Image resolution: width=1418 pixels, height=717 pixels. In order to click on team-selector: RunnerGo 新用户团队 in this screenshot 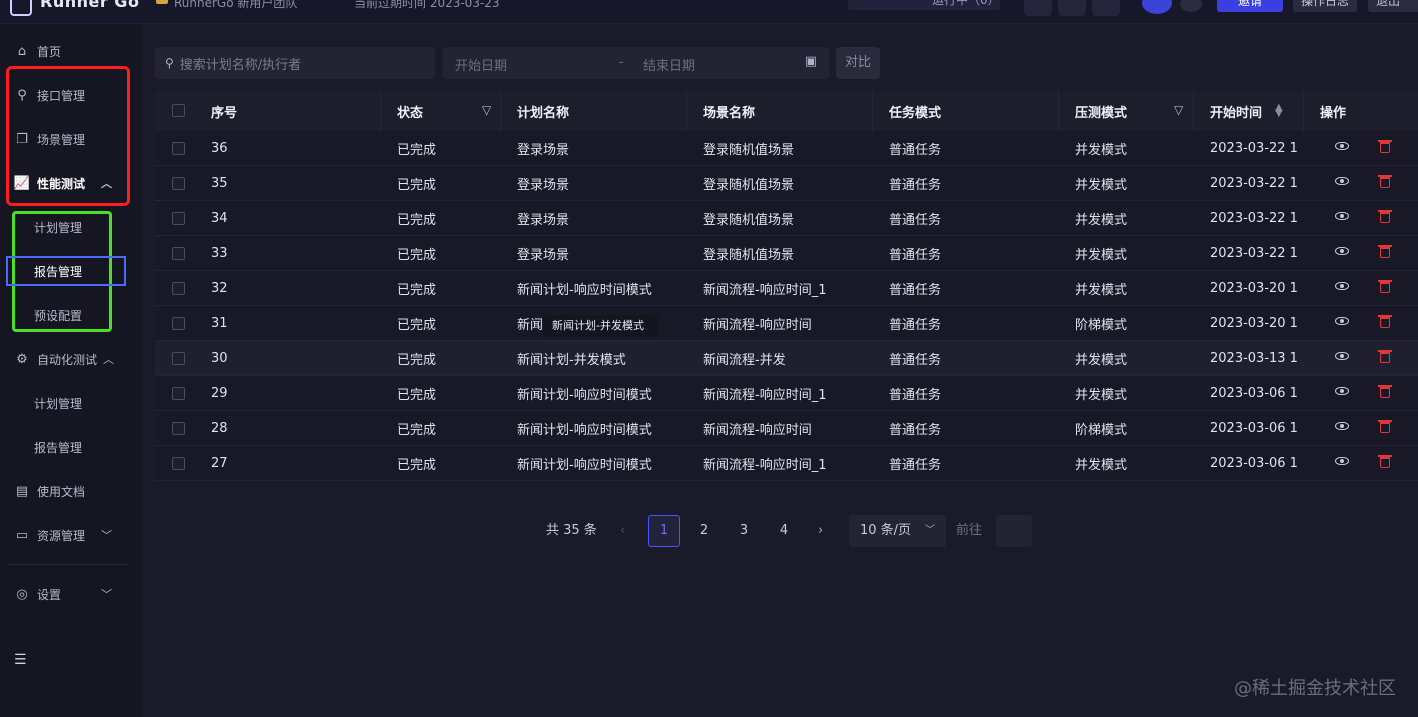, I will do `click(235, 5)`.